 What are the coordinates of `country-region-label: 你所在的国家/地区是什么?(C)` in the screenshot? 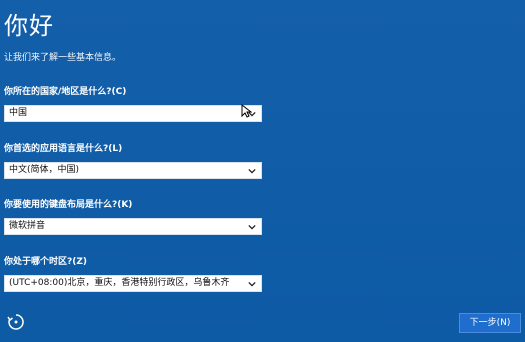 It's located at (65, 92).